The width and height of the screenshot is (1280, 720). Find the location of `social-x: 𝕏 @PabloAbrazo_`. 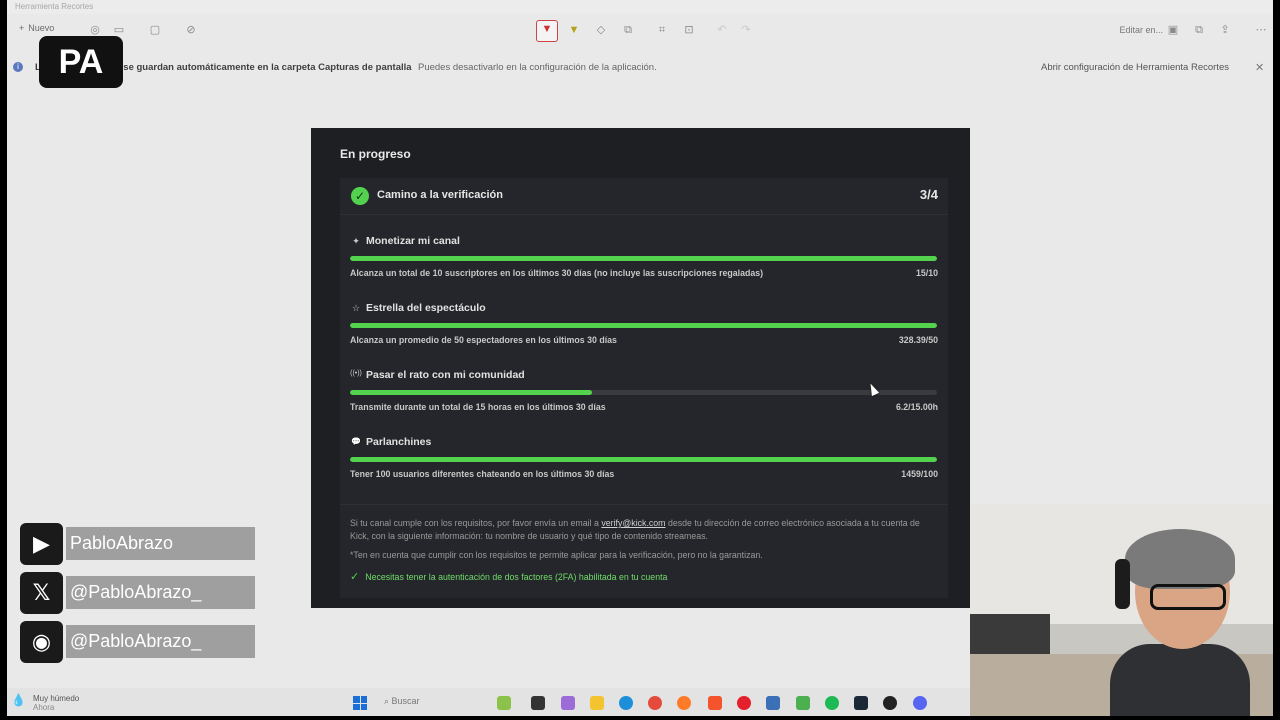

social-x: 𝕏 @PabloAbrazo_ is located at coordinates (137, 593).